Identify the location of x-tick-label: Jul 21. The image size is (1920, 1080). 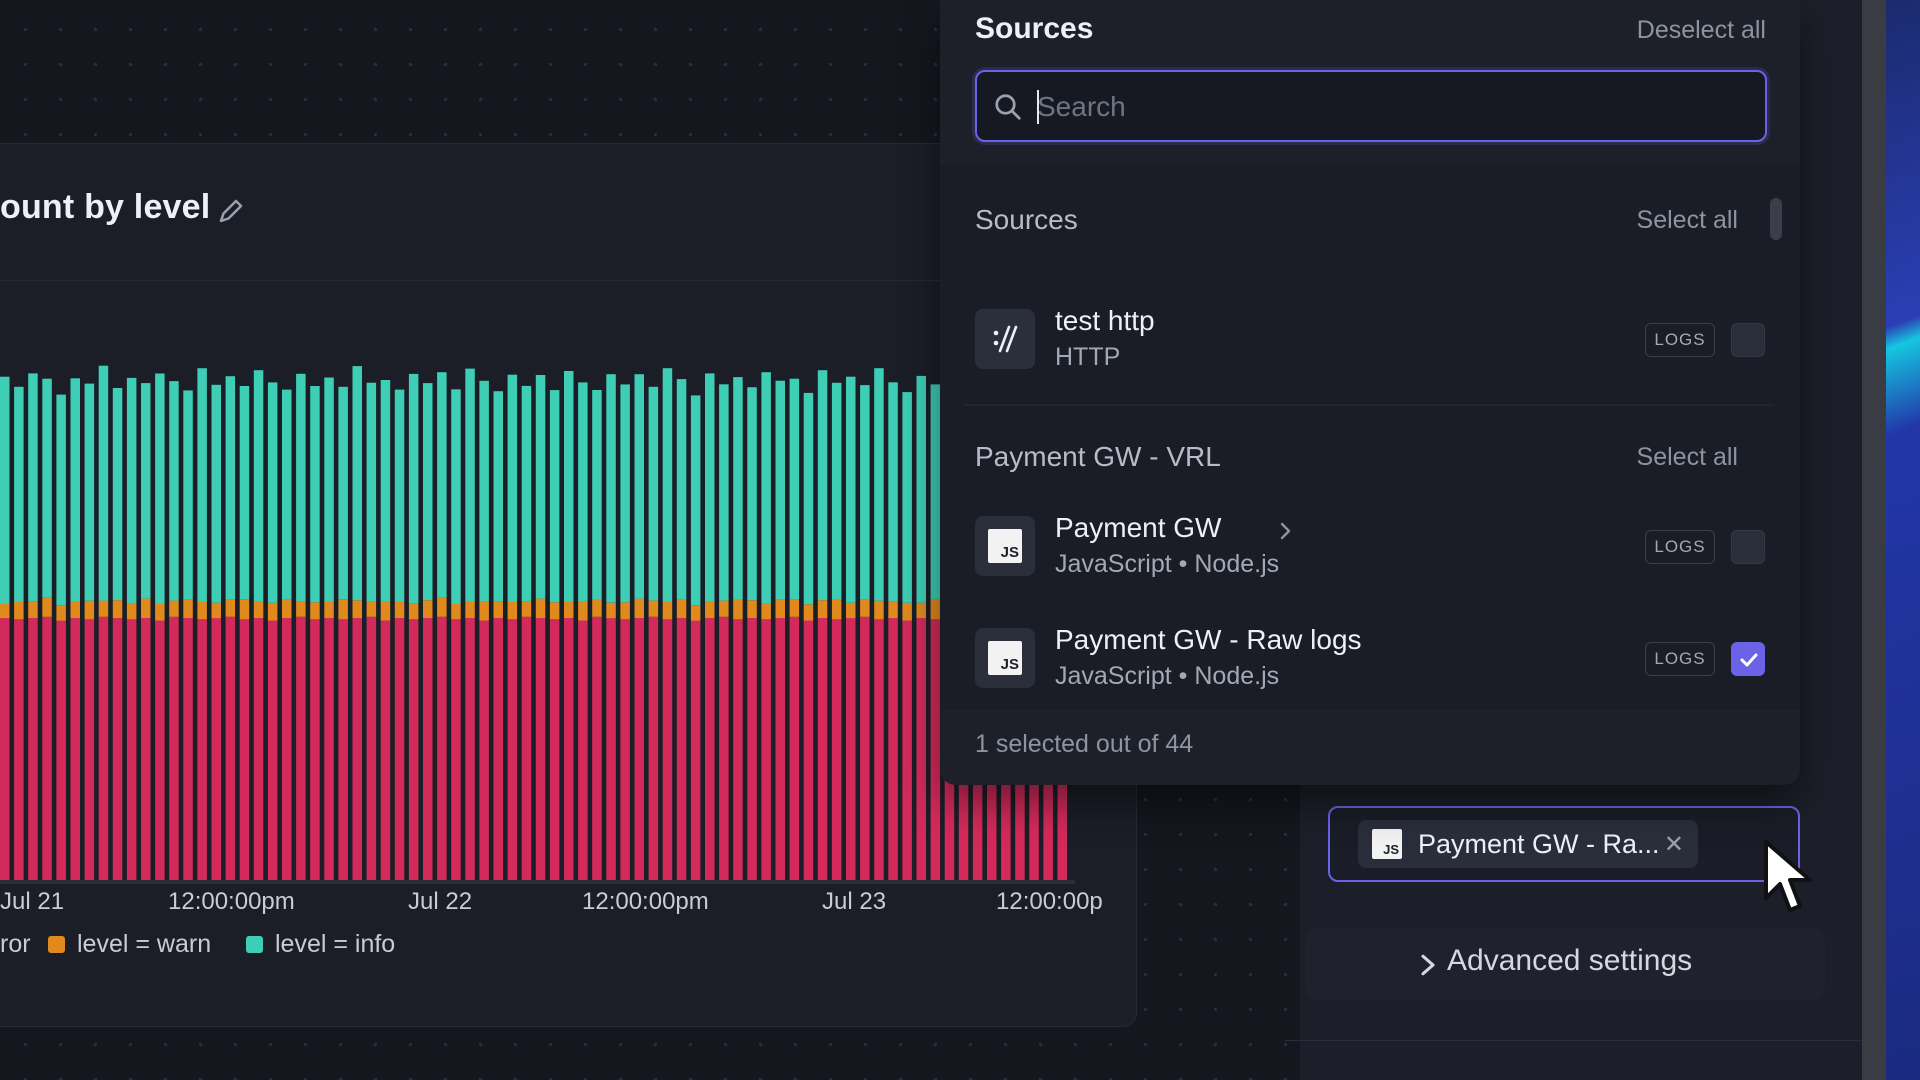
(32, 901).